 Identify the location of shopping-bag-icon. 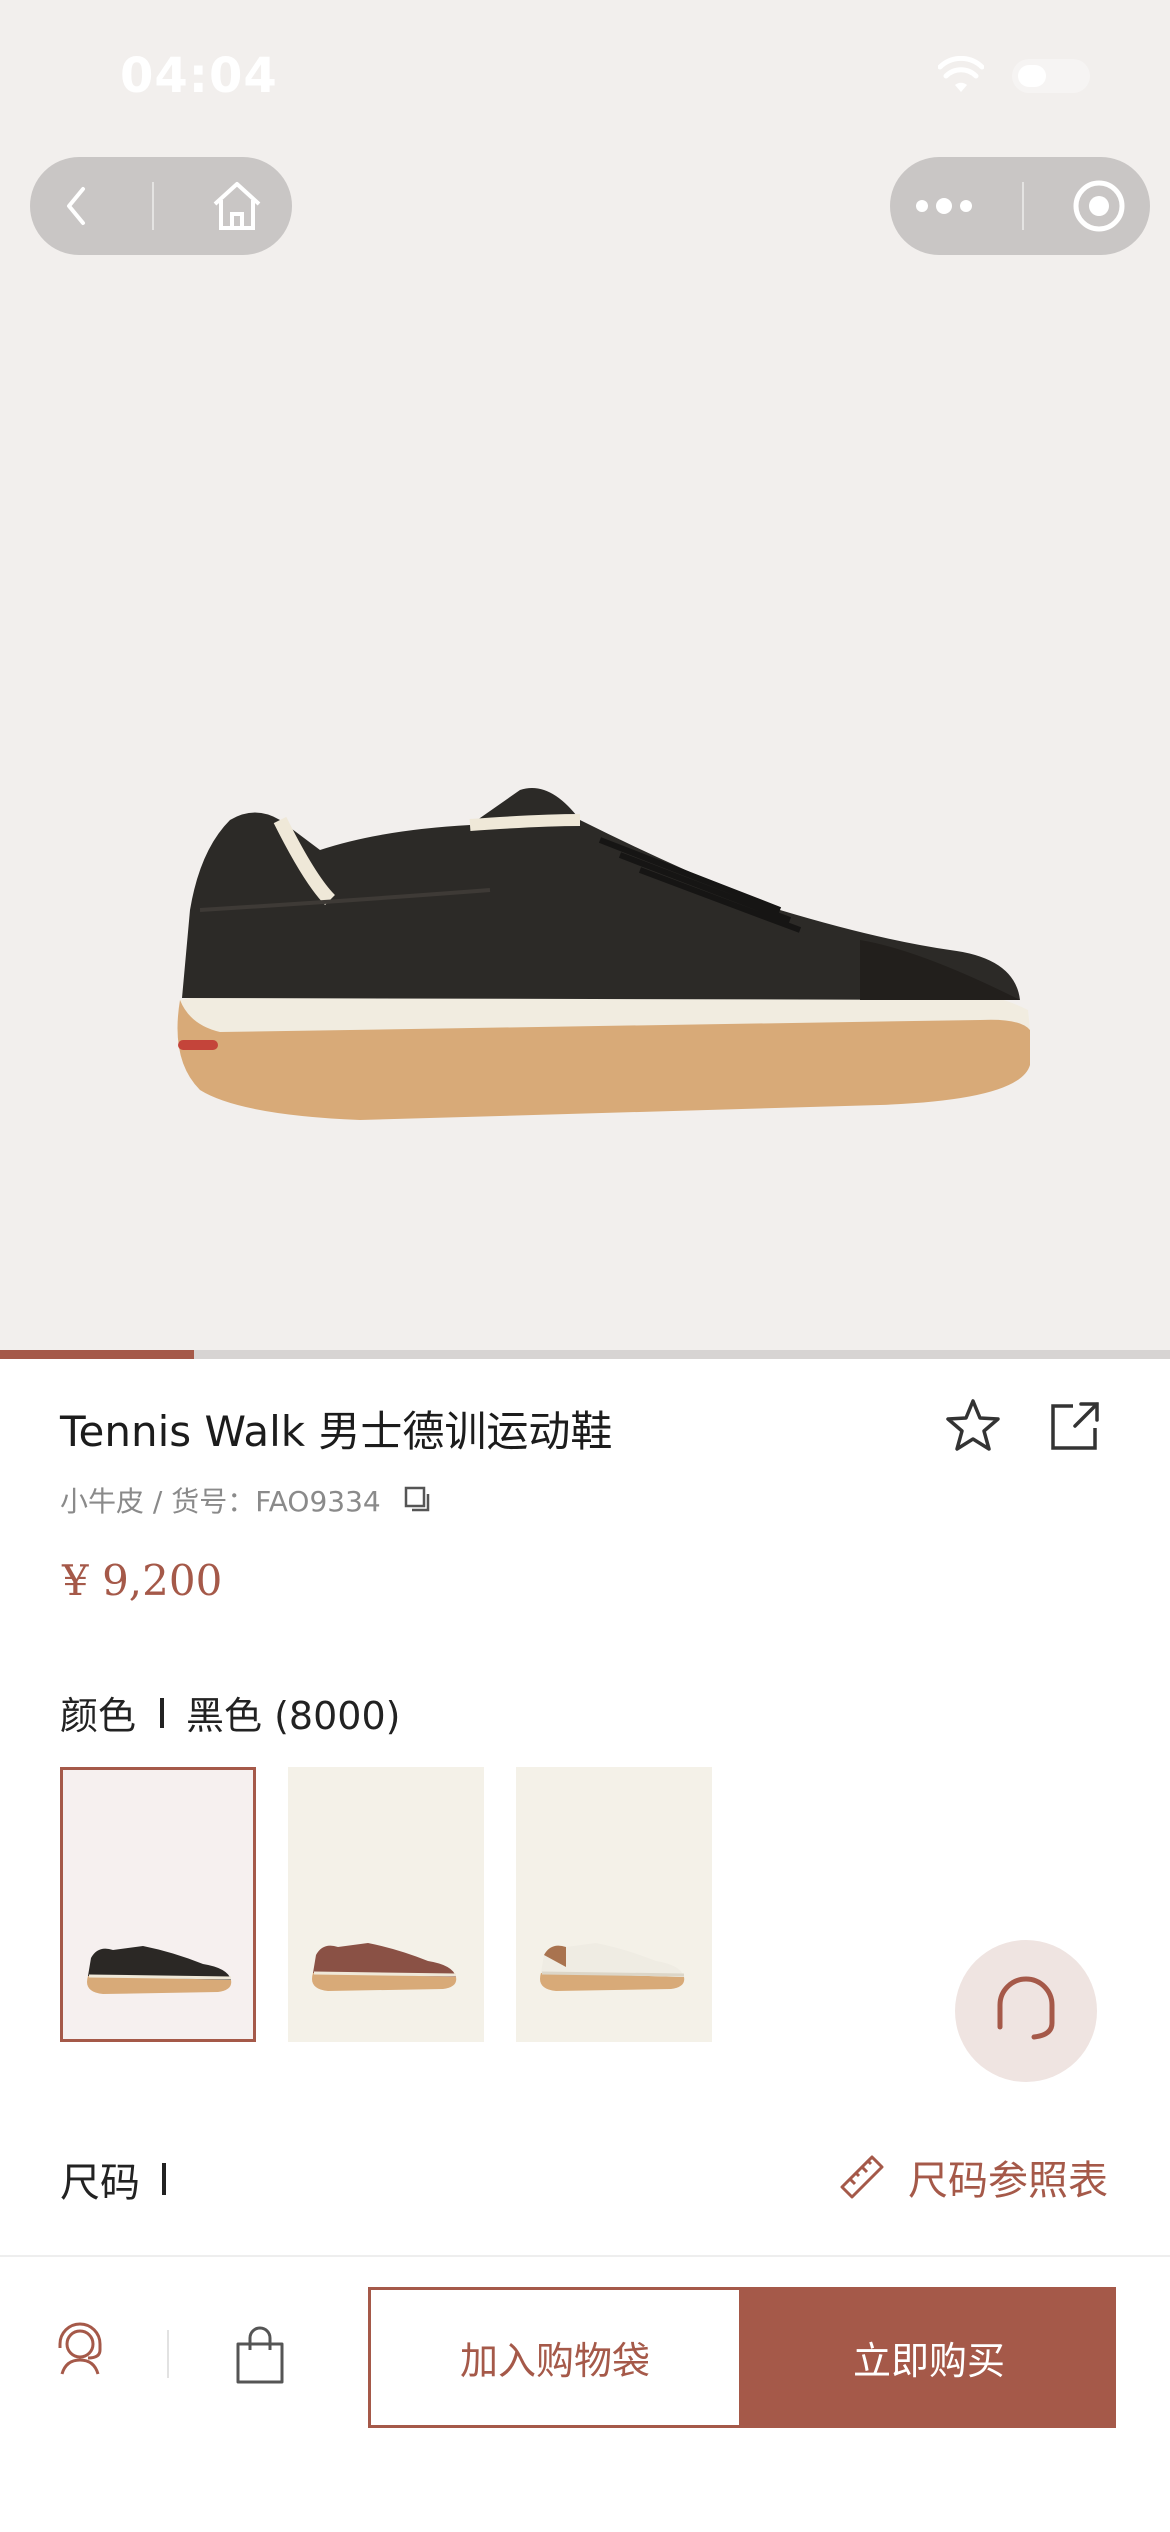
(260, 2356).